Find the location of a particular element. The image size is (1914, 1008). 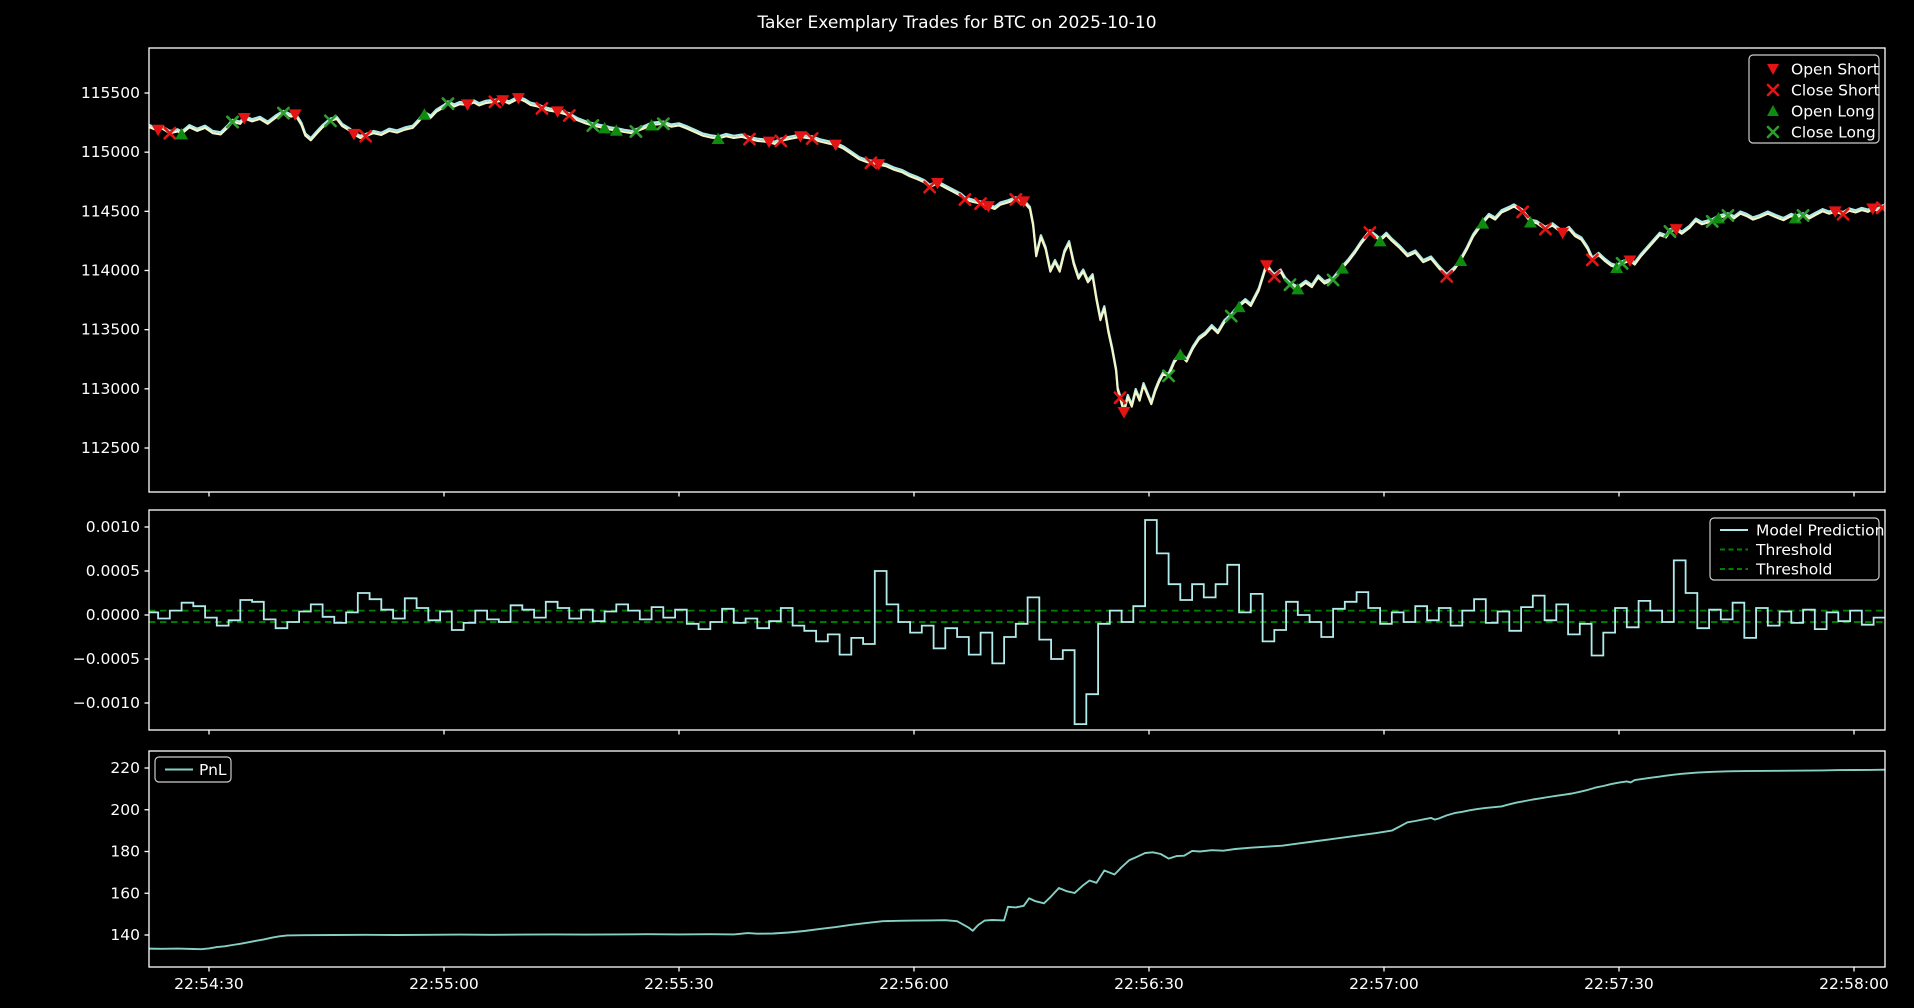

y-axis-tick-label: 113000 is located at coordinates (110, 389).